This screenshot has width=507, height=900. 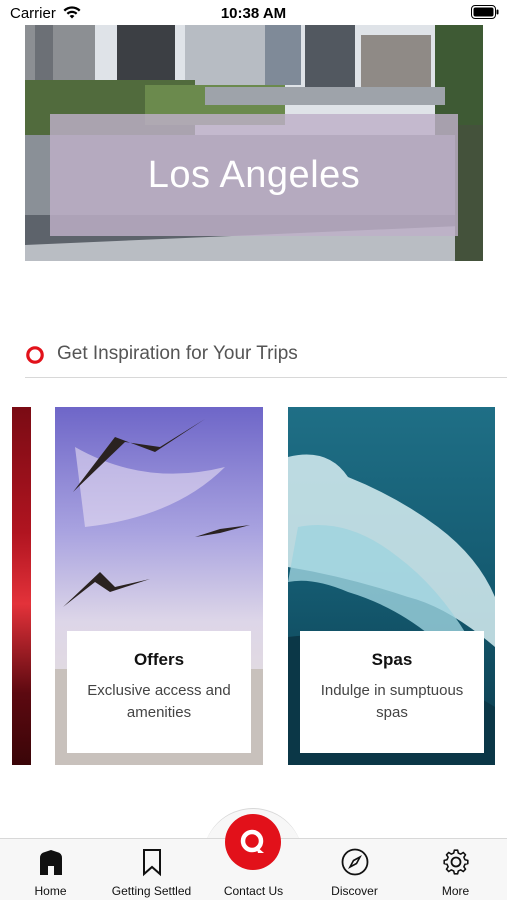 I want to click on city-name: Los Angeles, so click(x=254, y=174).